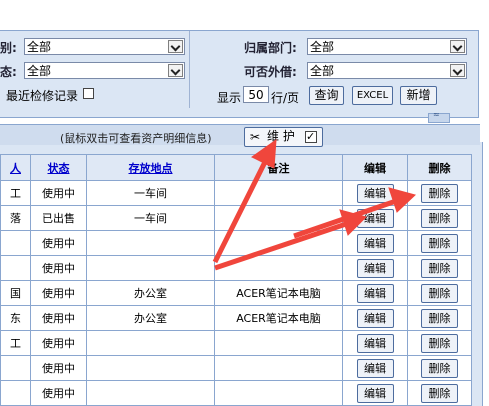 This screenshot has width=489, height=406. Describe the element at coordinates (314, 204) in the screenshot. I see `annotation-arrows` at that location.